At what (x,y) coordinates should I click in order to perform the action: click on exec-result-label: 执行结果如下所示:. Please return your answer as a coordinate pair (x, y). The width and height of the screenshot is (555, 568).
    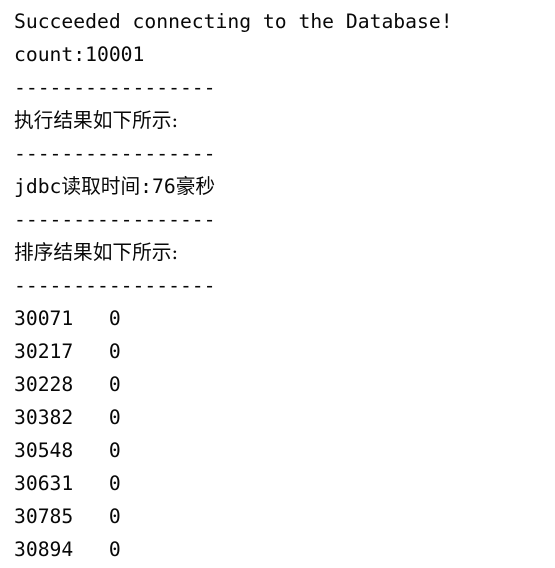
    Looking at the image, I should click on (96, 120).